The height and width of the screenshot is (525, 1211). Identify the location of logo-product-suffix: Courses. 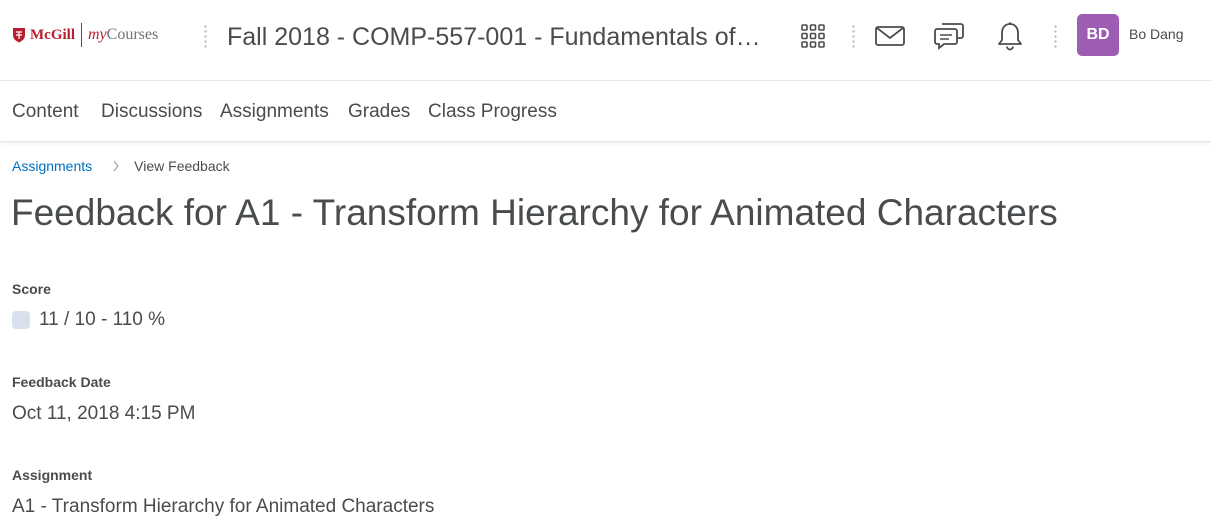
(132, 34).